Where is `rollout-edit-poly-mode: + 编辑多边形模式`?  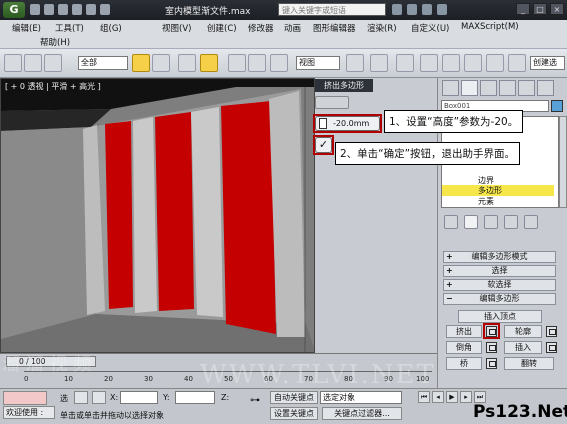
rollout-edit-poly-mode: + 编辑多边形模式 is located at coordinates (499, 257).